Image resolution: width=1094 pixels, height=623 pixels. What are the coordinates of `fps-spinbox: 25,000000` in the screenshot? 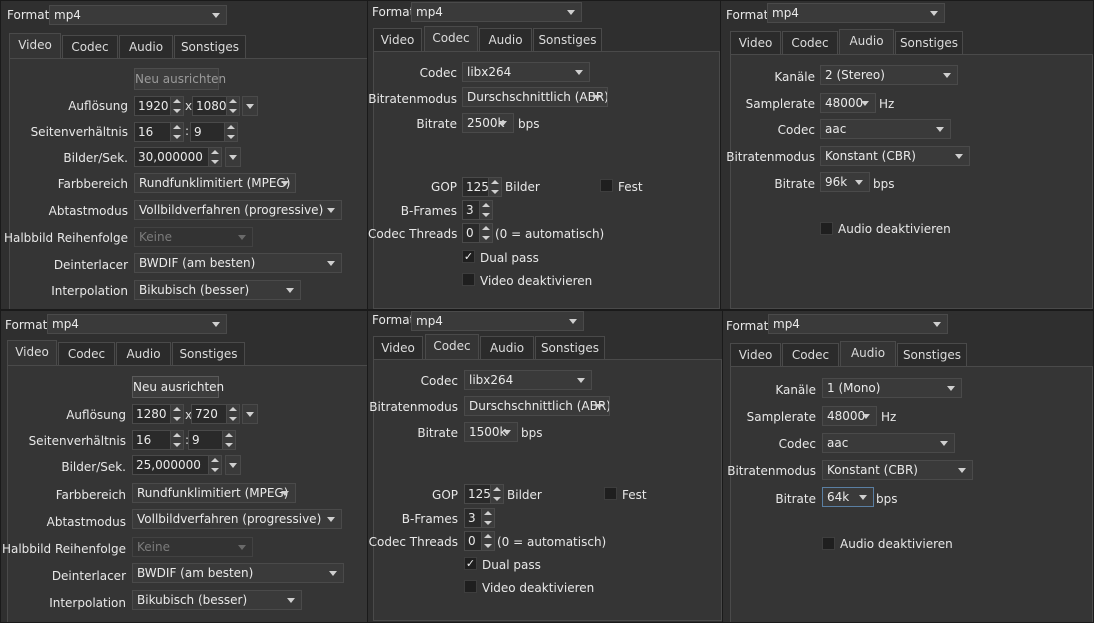 It's located at (177, 465).